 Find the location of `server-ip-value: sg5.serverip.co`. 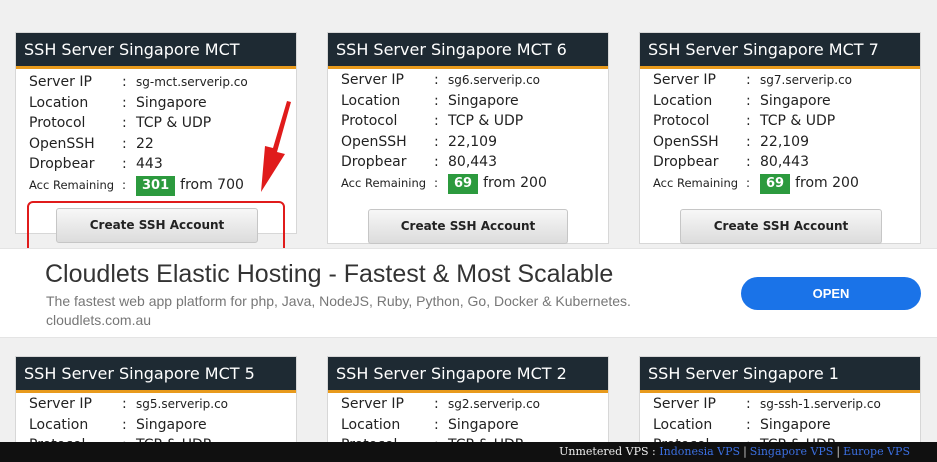

server-ip-value: sg5.serverip.co is located at coordinates (182, 404).